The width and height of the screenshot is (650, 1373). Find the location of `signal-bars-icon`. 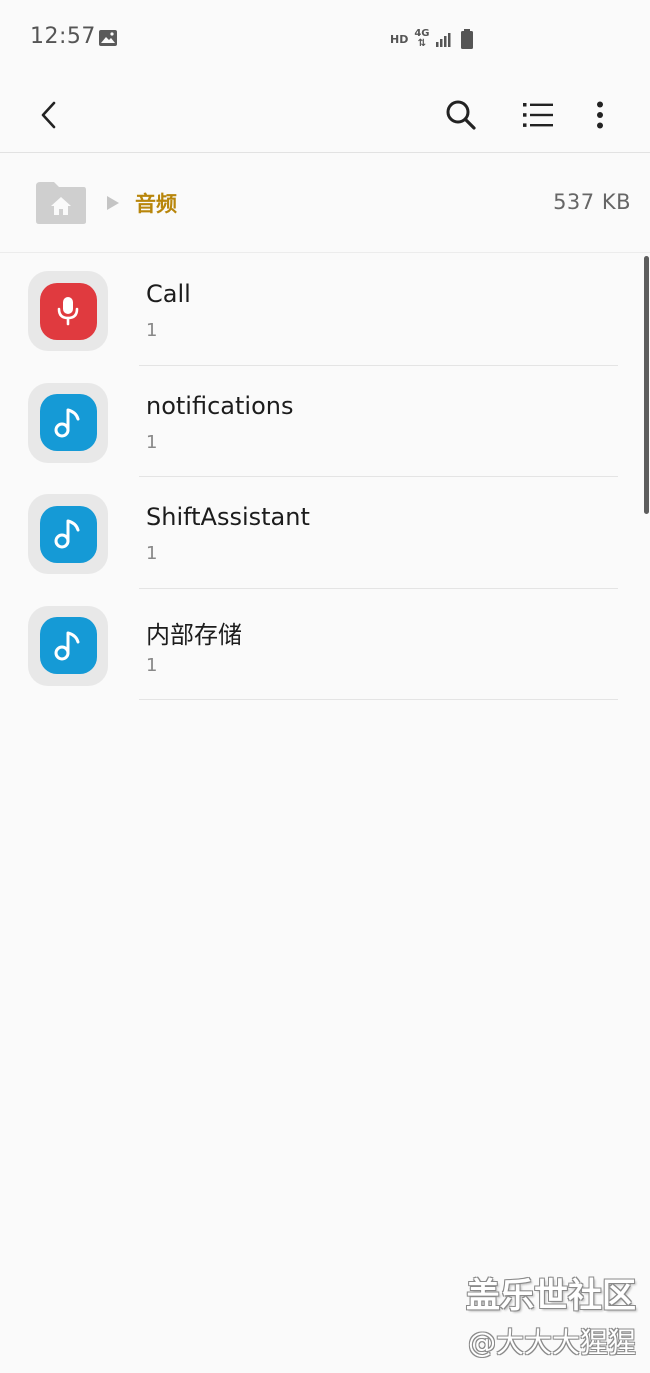

signal-bars-icon is located at coordinates (443, 40).